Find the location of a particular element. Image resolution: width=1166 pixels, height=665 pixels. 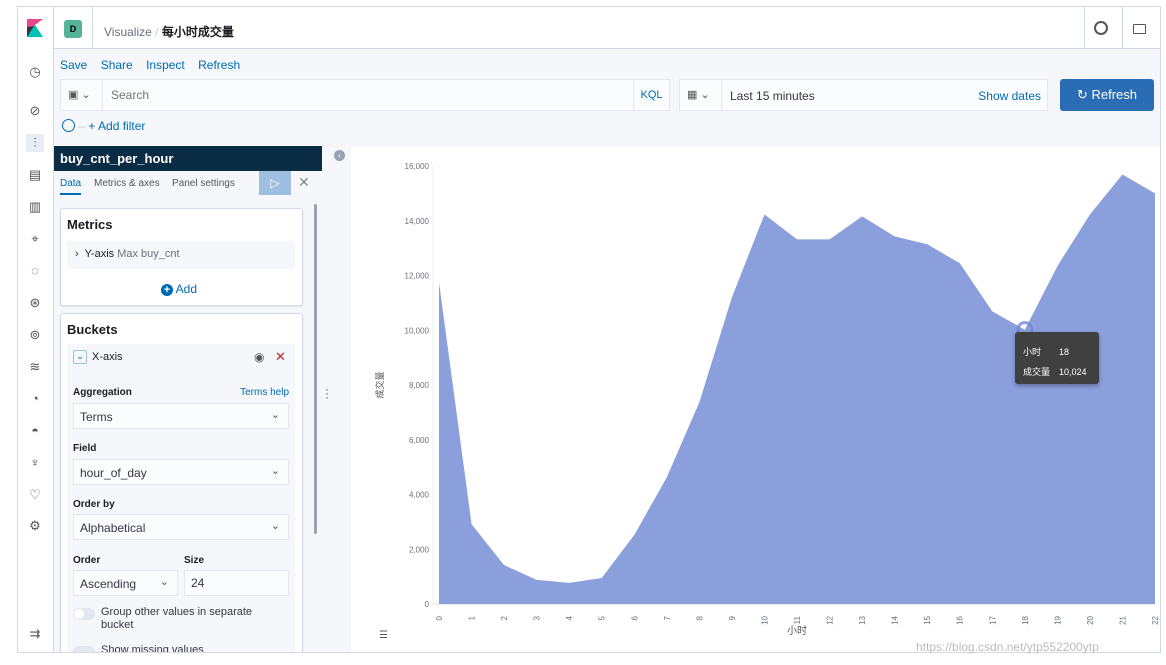

aggregation-value: Terms is located at coordinates (96, 417).